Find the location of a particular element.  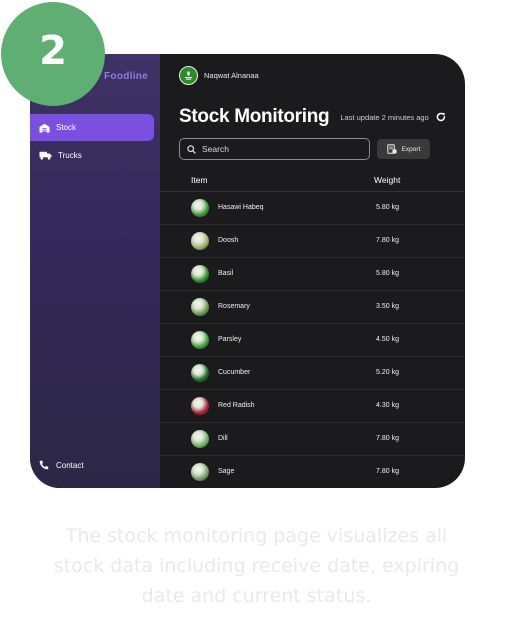

search-input: Search is located at coordinates (274, 149).